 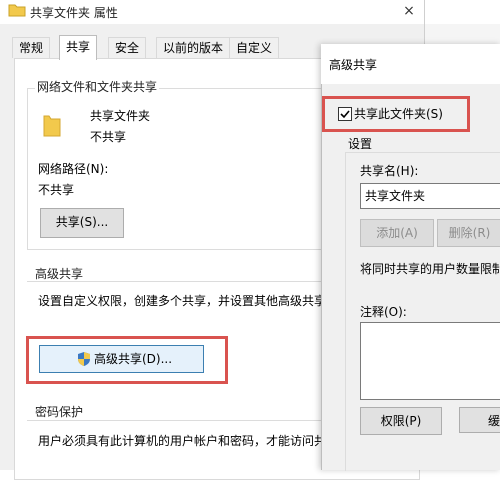 What do you see at coordinates (108, 137) in the screenshot?
I see `share-state: 不共享` at bounding box center [108, 137].